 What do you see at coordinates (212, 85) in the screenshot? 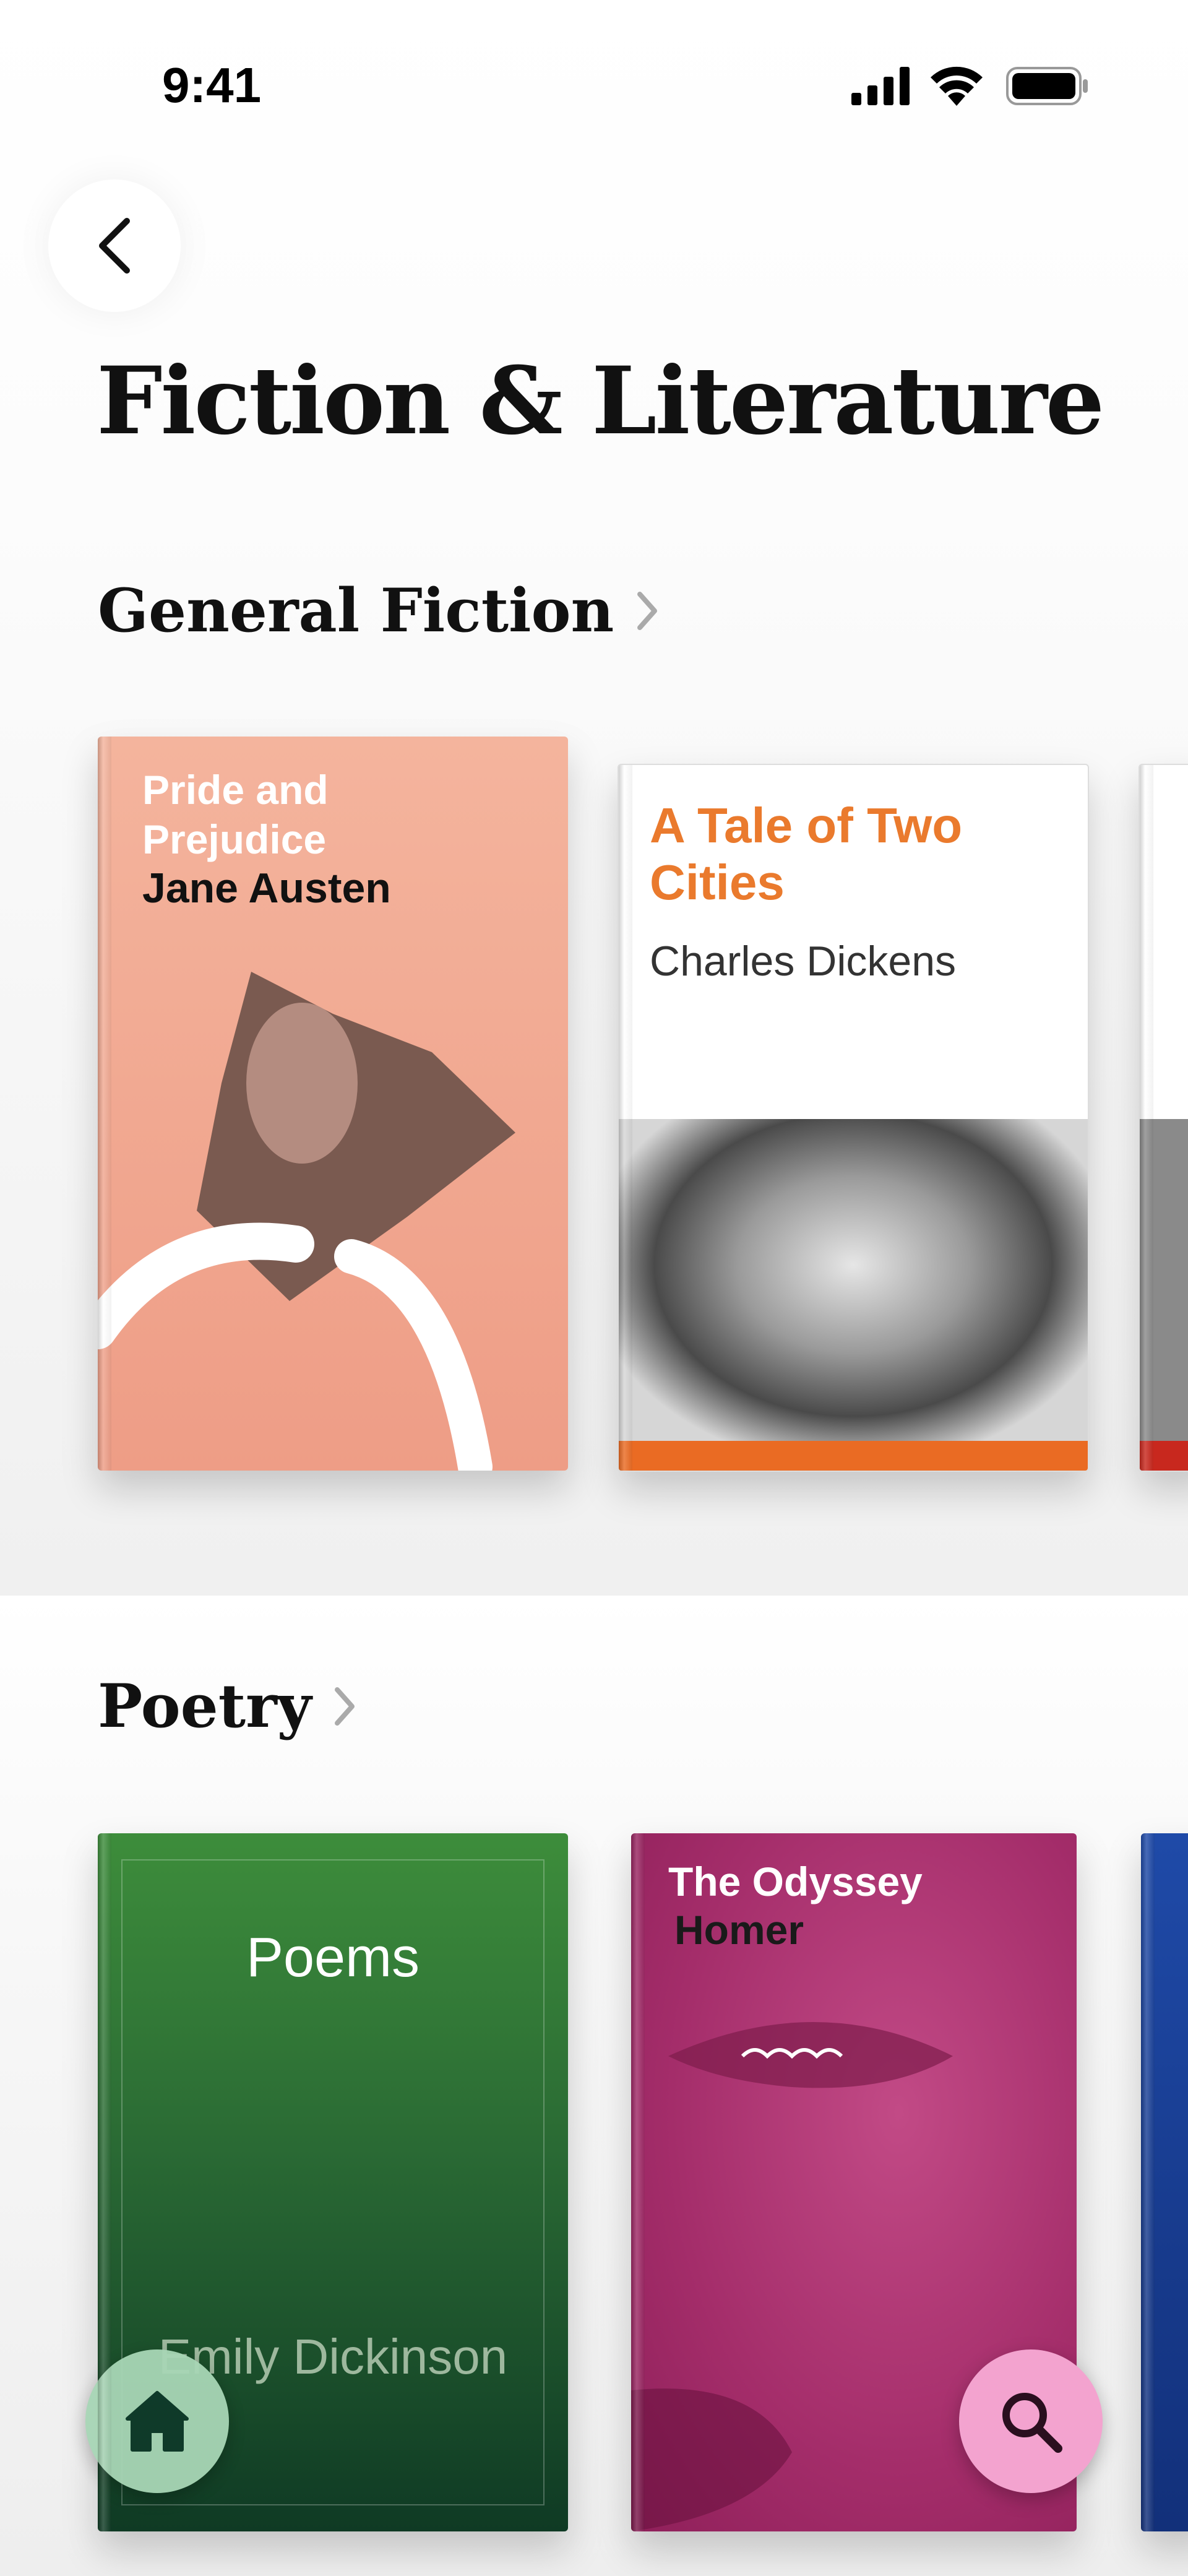
I see `status-time: 9:41` at bounding box center [212, 85].